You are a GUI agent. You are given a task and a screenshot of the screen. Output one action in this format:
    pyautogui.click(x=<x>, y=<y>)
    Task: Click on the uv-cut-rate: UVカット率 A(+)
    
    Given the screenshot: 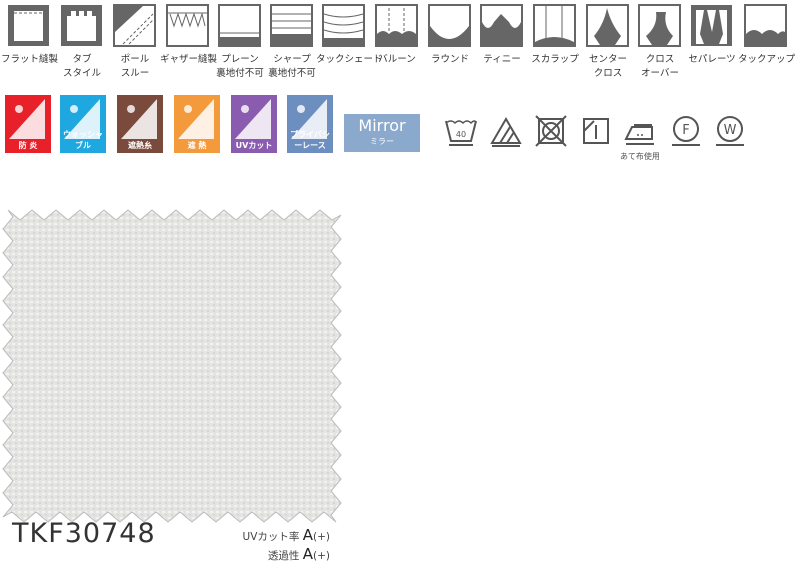 What is the action you would take?
    pyautogui.click(x=286, y=535)
    